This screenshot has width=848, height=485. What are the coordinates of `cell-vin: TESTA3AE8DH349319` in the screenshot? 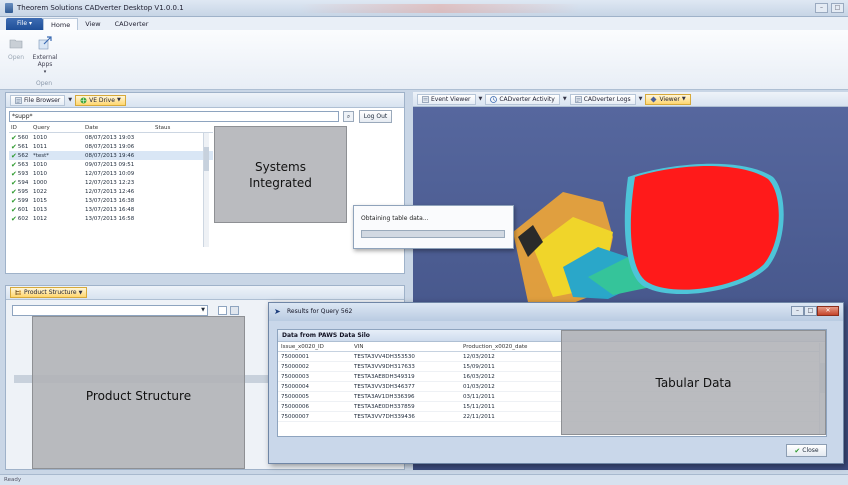 It's located at (384, 376).